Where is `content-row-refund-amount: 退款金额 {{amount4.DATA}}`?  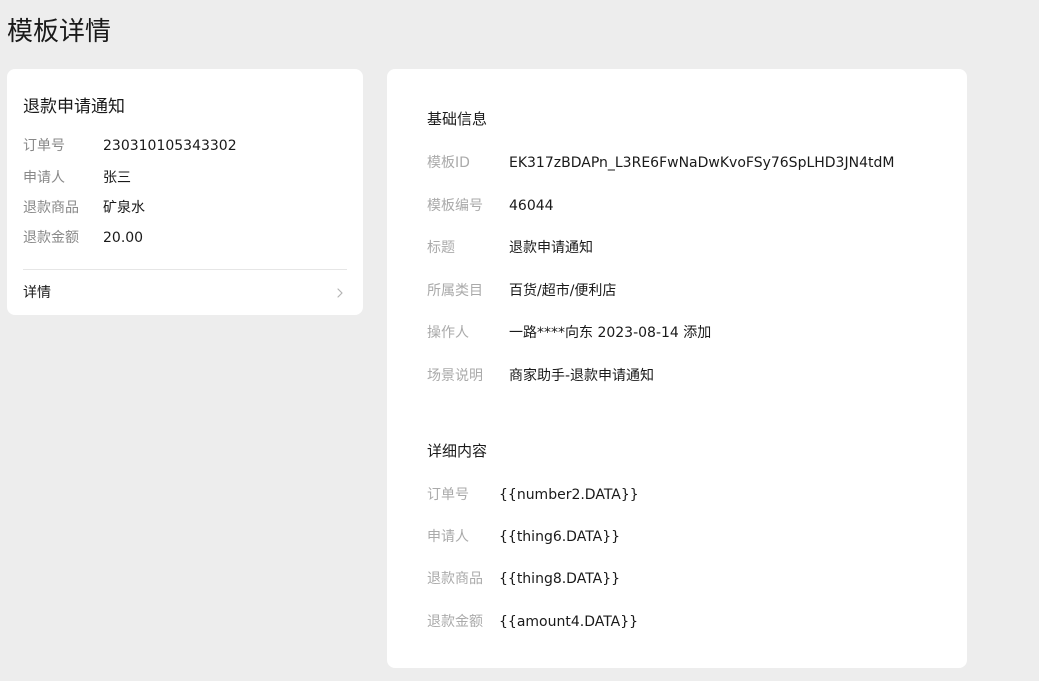
content-row-refund-amount: 退款金额 {{amount4.DATA}} is located at coordinates (532, 622).